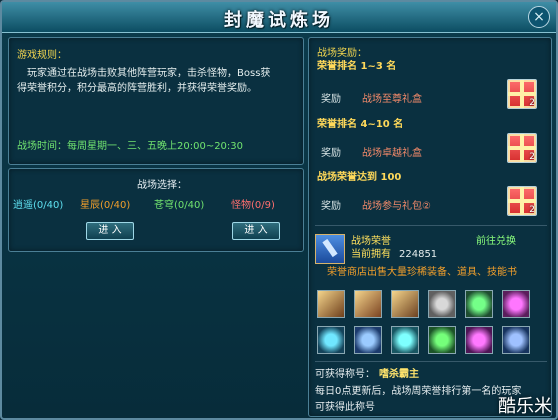  Describe the element at coordinates (90, 205) in the screenshot. I see `faction-xingchen: 星辰` at that location.